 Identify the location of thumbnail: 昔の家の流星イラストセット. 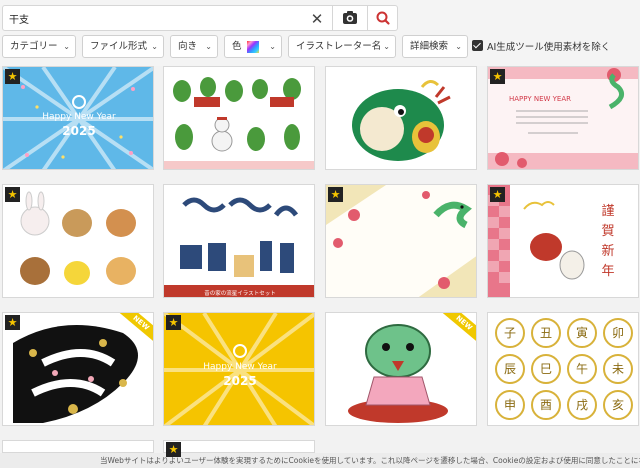
(239, 241).